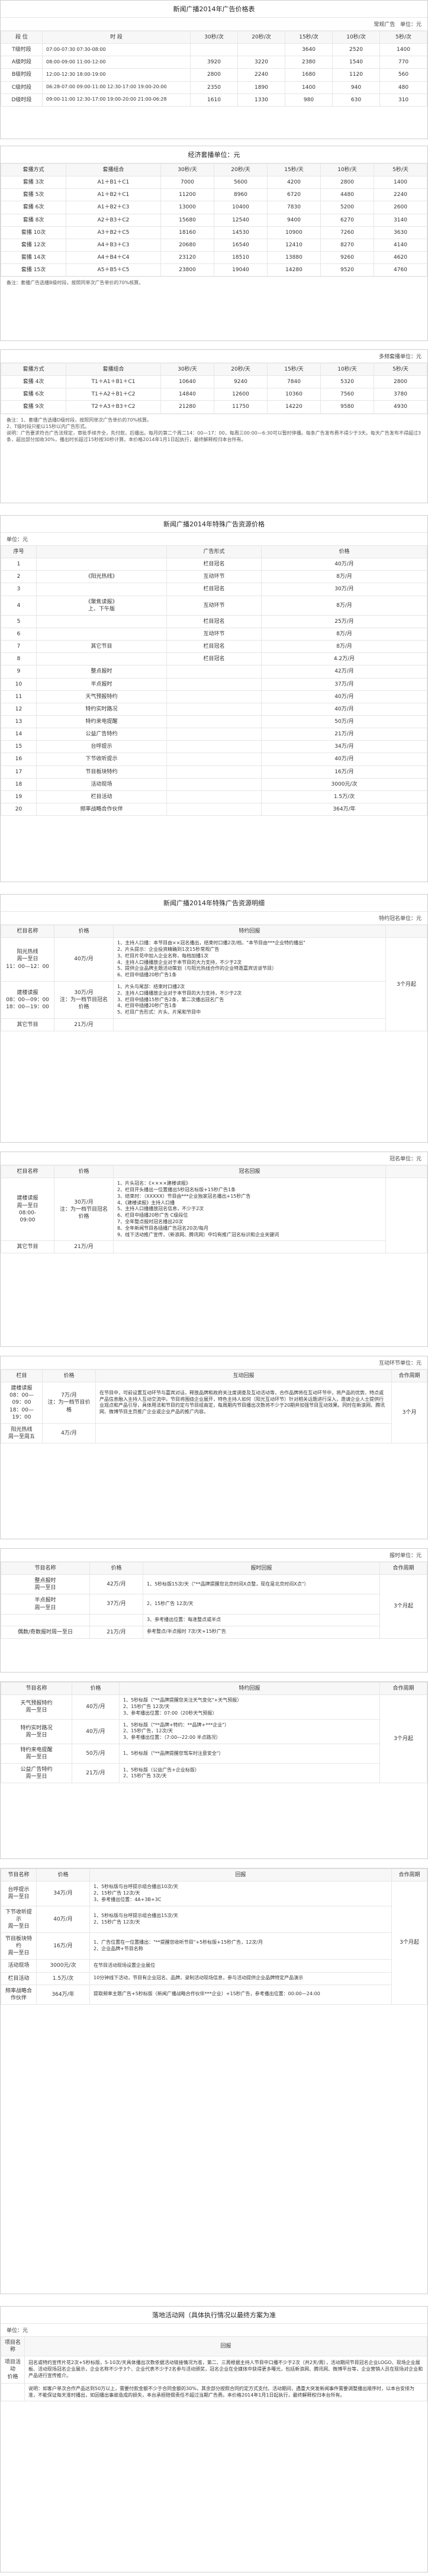  What do you see at coordinates (214, 50) in the screenshot?
I see `table-cell` at bounding box center [214, 50].